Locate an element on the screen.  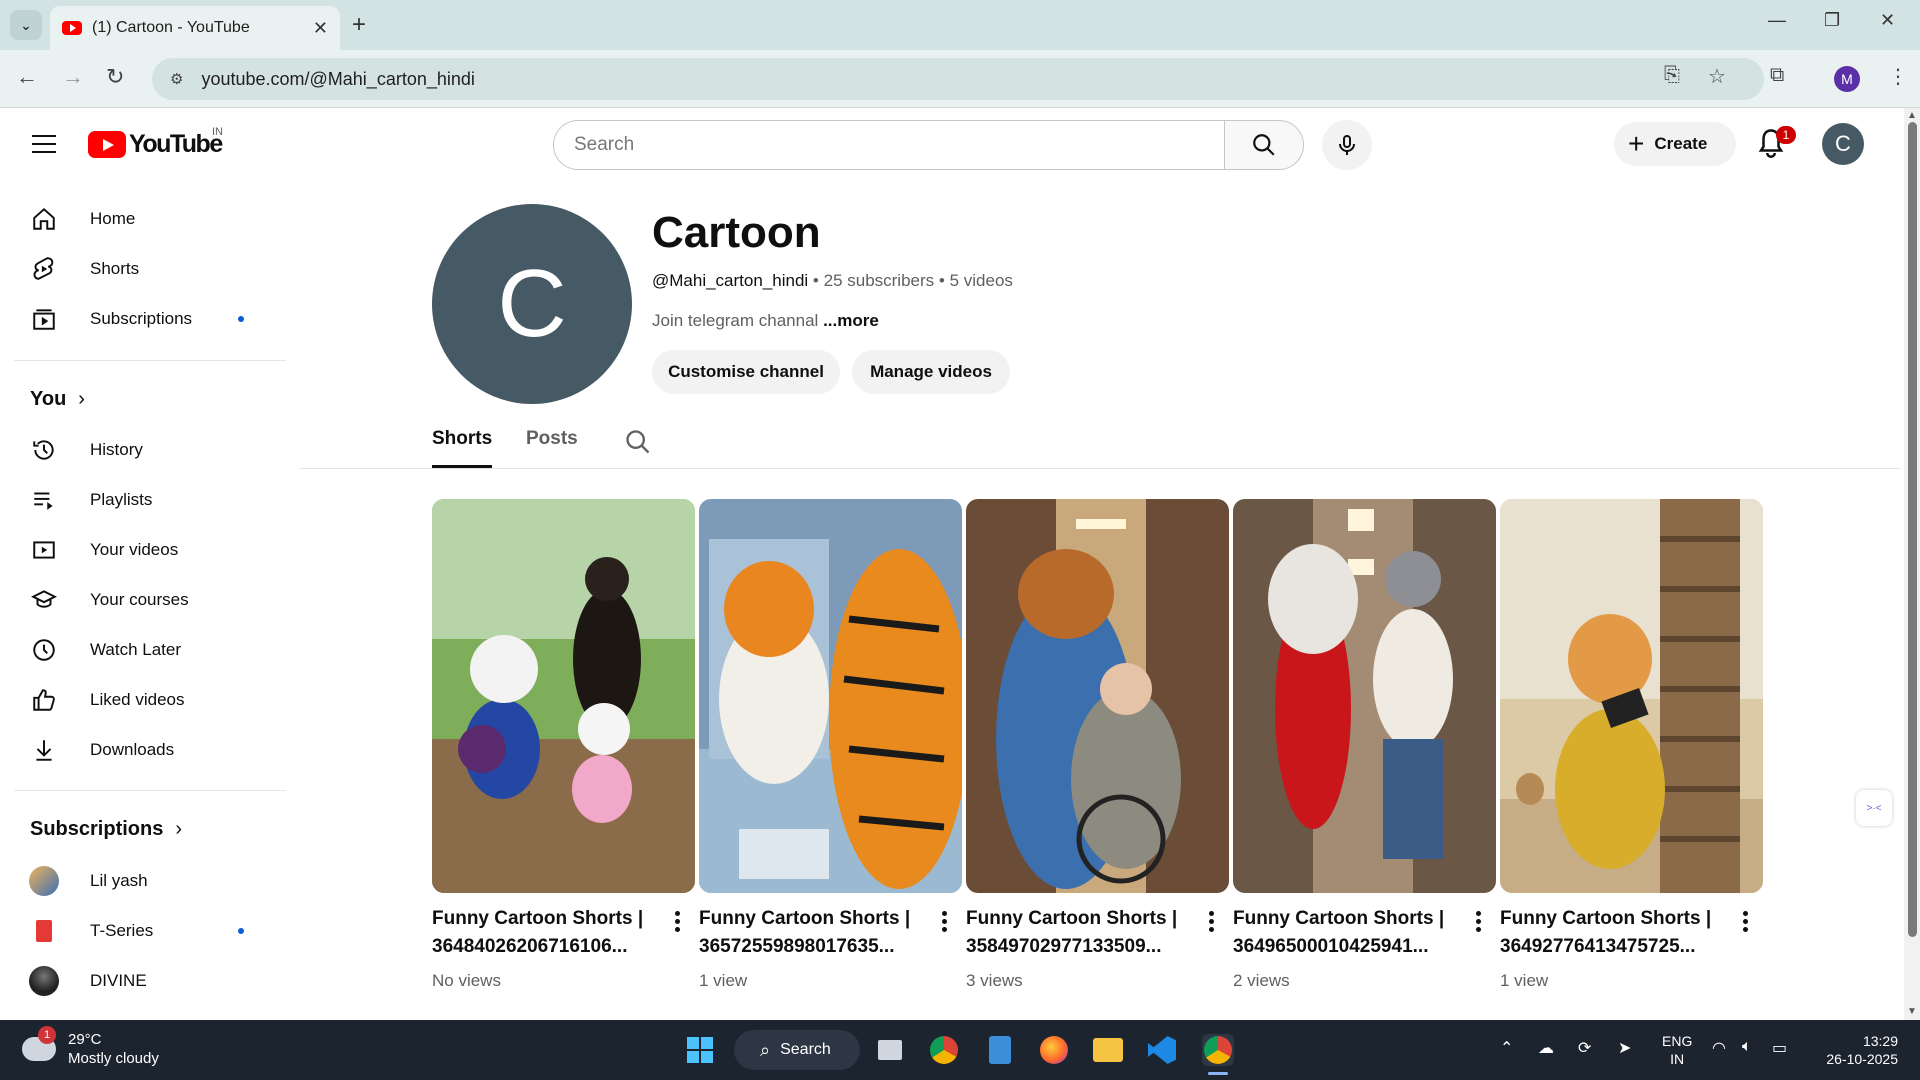
sidebar-item-label: Your videos is located at coordinates (134, 549).